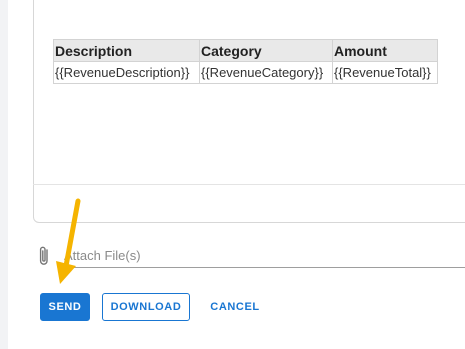  I want to click on paperclip-icon, so click(44, 256).